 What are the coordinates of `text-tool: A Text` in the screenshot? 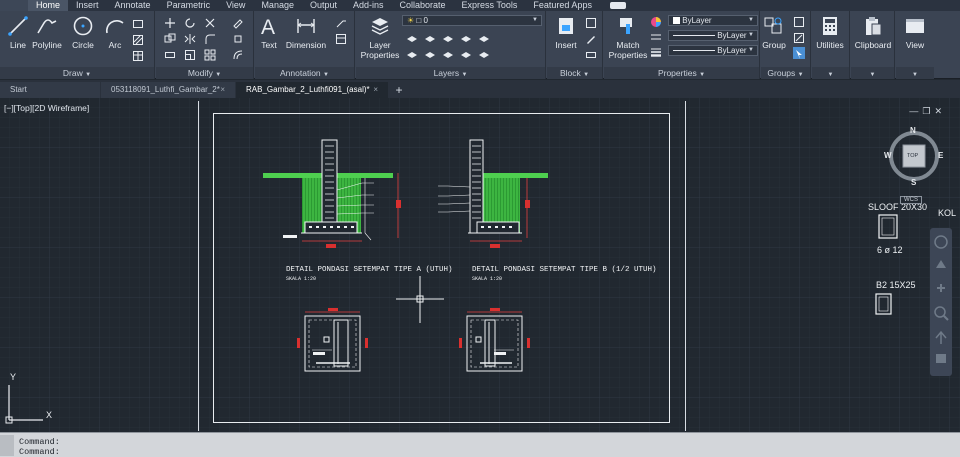 It's located at (269, 32).